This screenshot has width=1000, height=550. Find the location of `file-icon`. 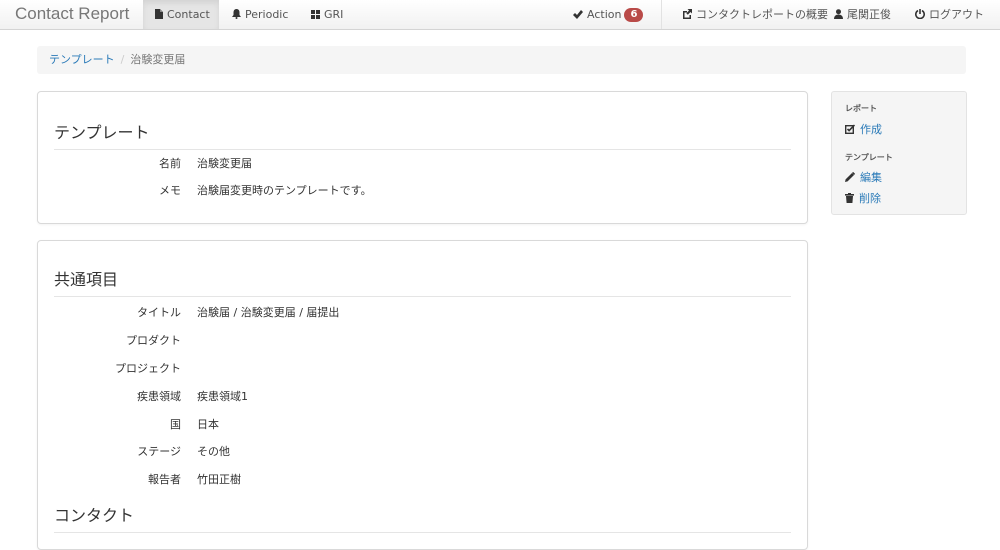

file-icon is located at coordinates (159, 15).